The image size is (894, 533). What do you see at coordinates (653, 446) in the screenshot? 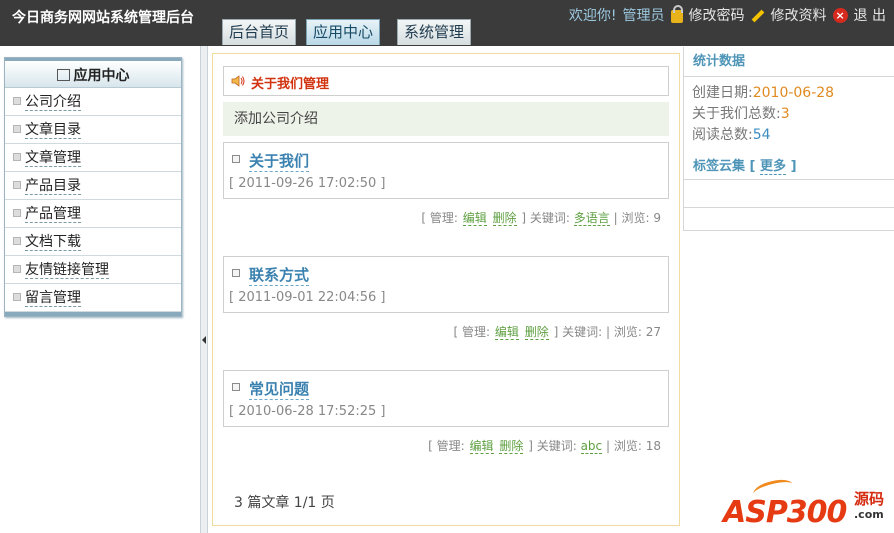
I see `views-count: 18` at bounding box center [653, 446].